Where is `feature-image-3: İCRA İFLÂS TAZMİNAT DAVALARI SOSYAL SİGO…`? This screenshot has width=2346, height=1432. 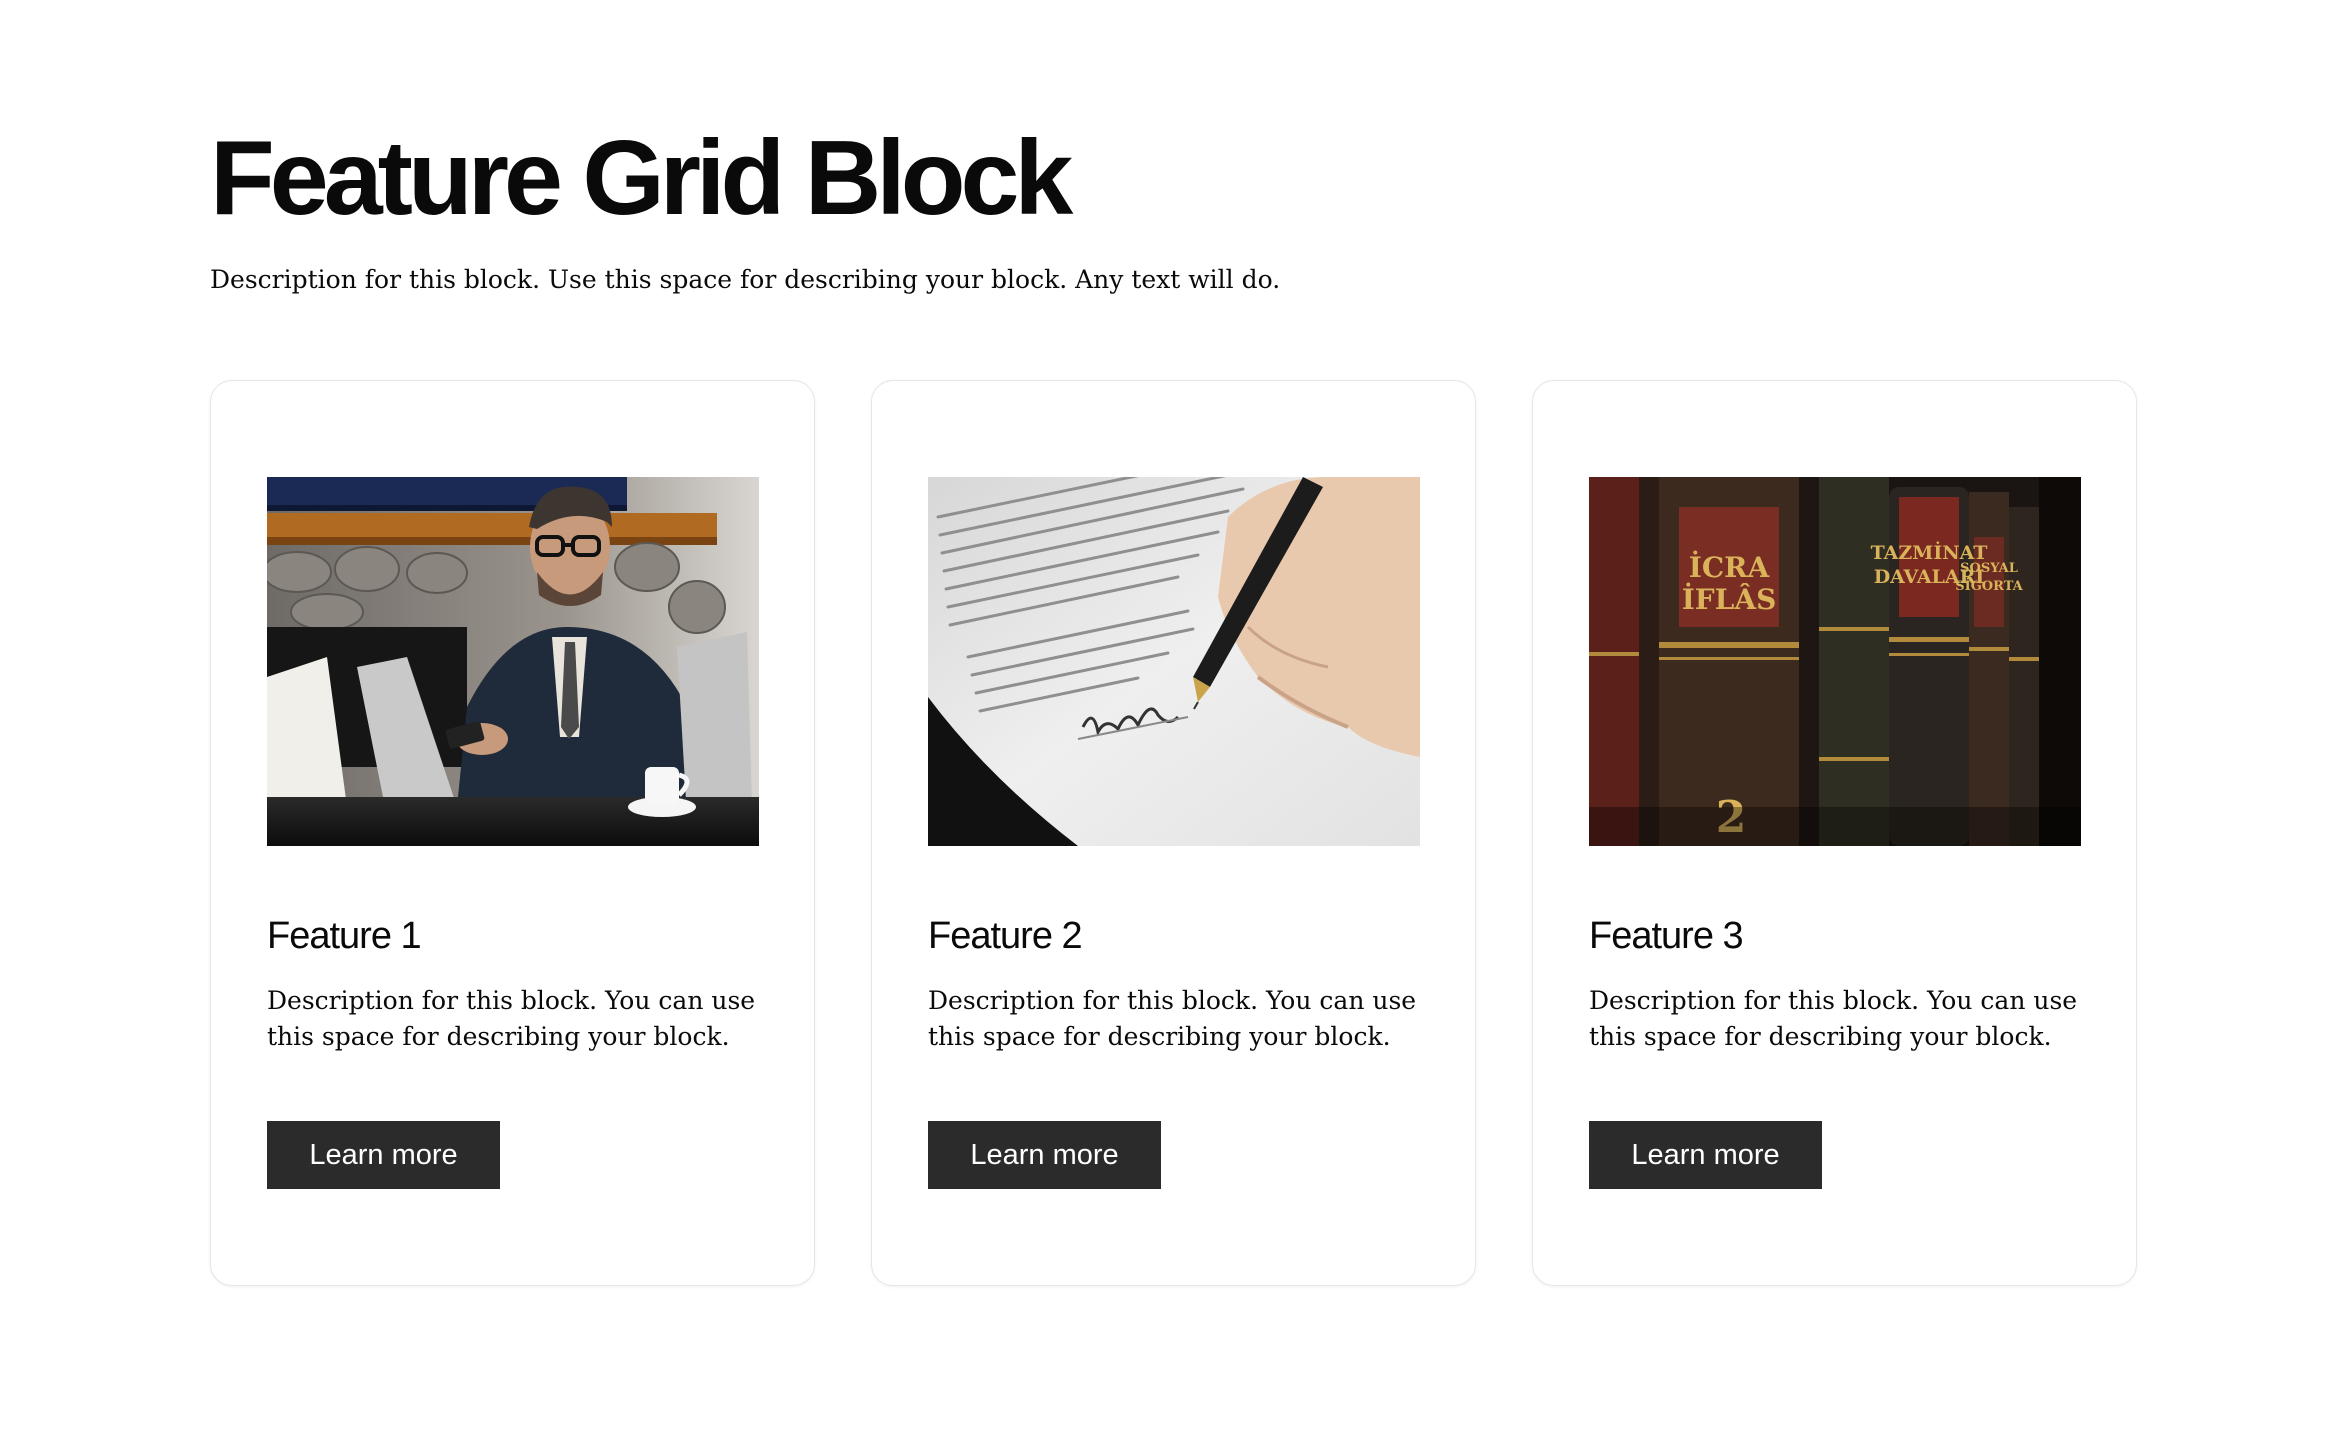 feature-image-3: İCRA İFLÂS TAZMİNAT DAVALARI SOSYAL SİGO… is located at coordinates (1835, 661).